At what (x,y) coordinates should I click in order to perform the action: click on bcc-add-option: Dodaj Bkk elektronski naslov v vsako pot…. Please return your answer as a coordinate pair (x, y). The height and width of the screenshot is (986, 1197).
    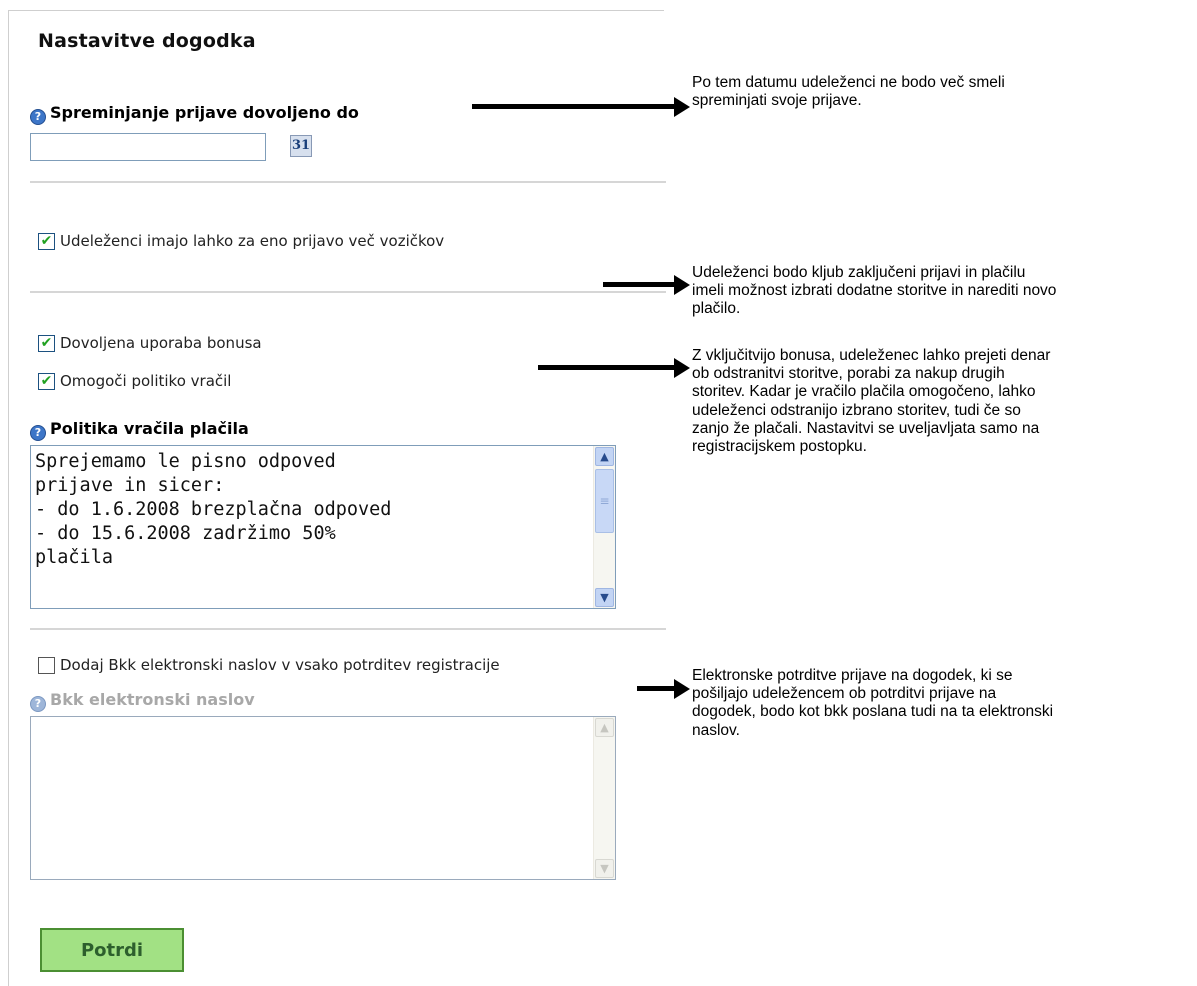
    Looking at the image, I should click on (269, 665).